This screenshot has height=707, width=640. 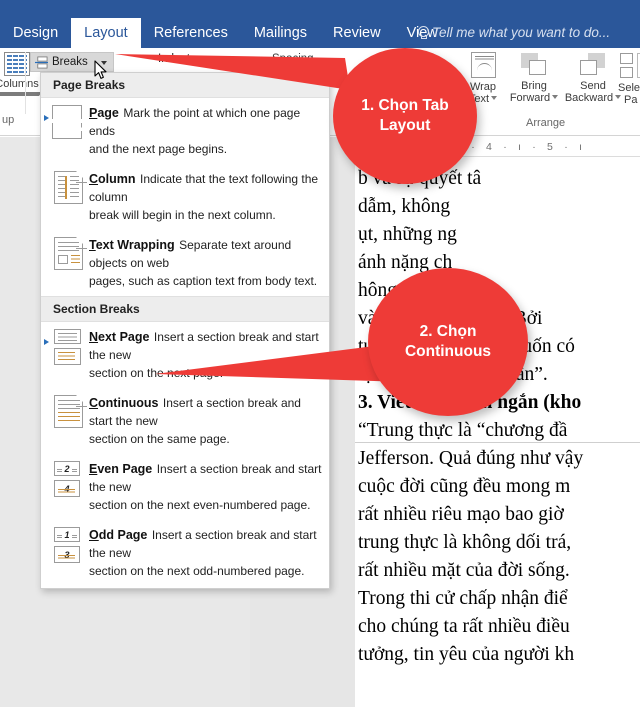 I want to click on bring-forward-label-1: Bring, so click(x=534, y=86).